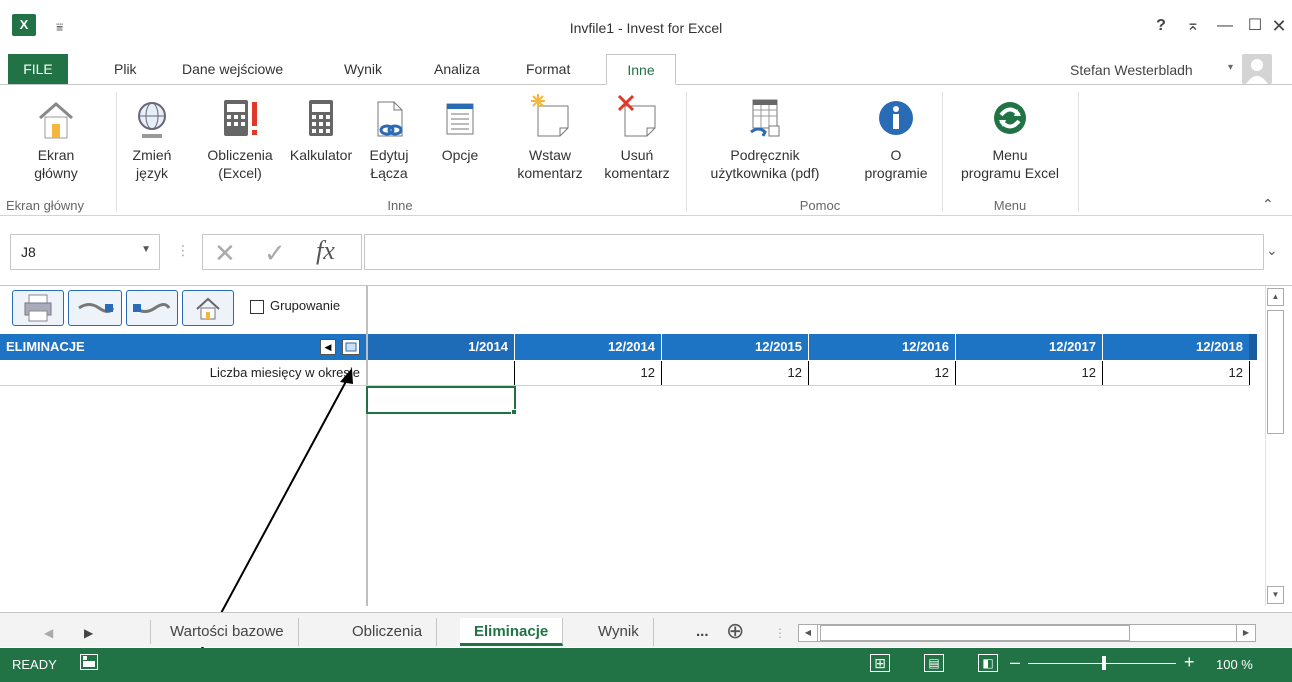  Describe the element at coordinates (152, 119) in the screenshot. I see `globe-icon` at that location.